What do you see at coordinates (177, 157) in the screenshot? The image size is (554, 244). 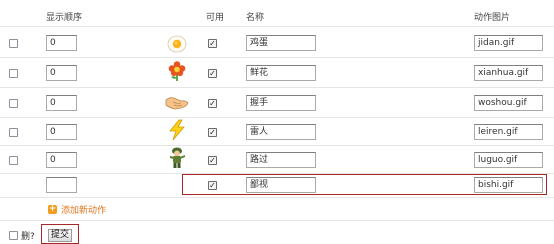 I see `soldier-icon` at bounding box center [177, 157].